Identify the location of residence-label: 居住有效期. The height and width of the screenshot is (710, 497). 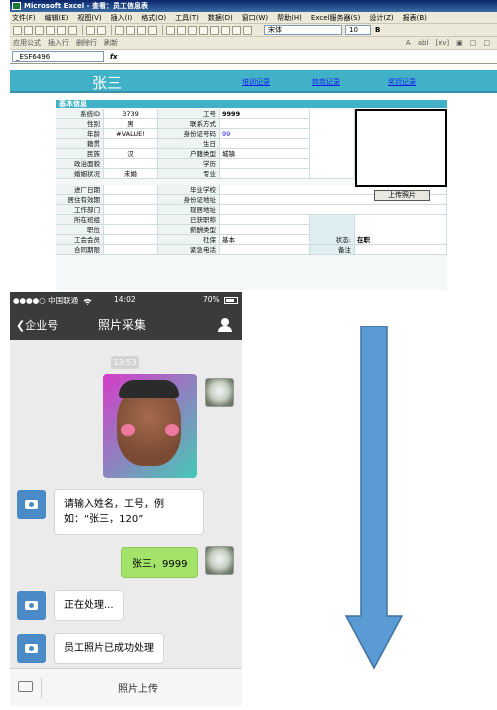
(80, 200).